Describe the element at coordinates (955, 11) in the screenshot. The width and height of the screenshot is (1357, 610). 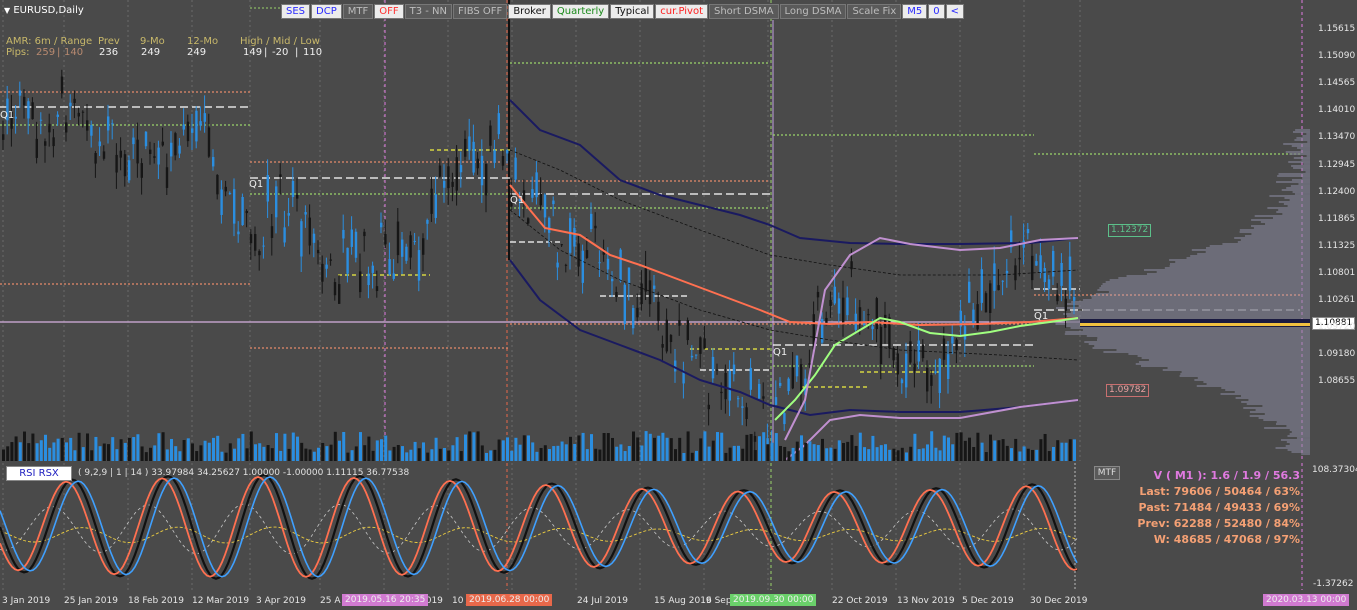
I see `toolbar-button-: <` at that location.